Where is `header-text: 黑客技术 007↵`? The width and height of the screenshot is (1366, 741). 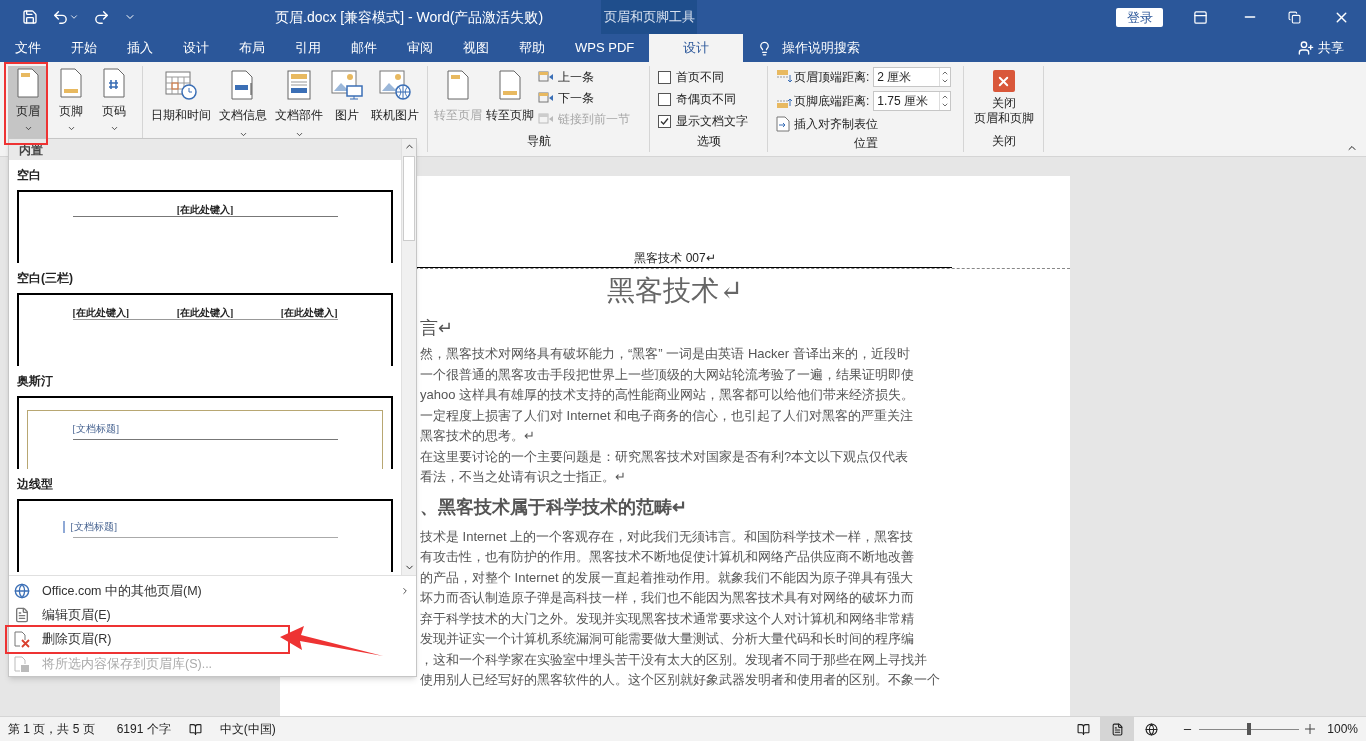
header-text: 黑客技术 007↵ is located at coordinates (675, 258).